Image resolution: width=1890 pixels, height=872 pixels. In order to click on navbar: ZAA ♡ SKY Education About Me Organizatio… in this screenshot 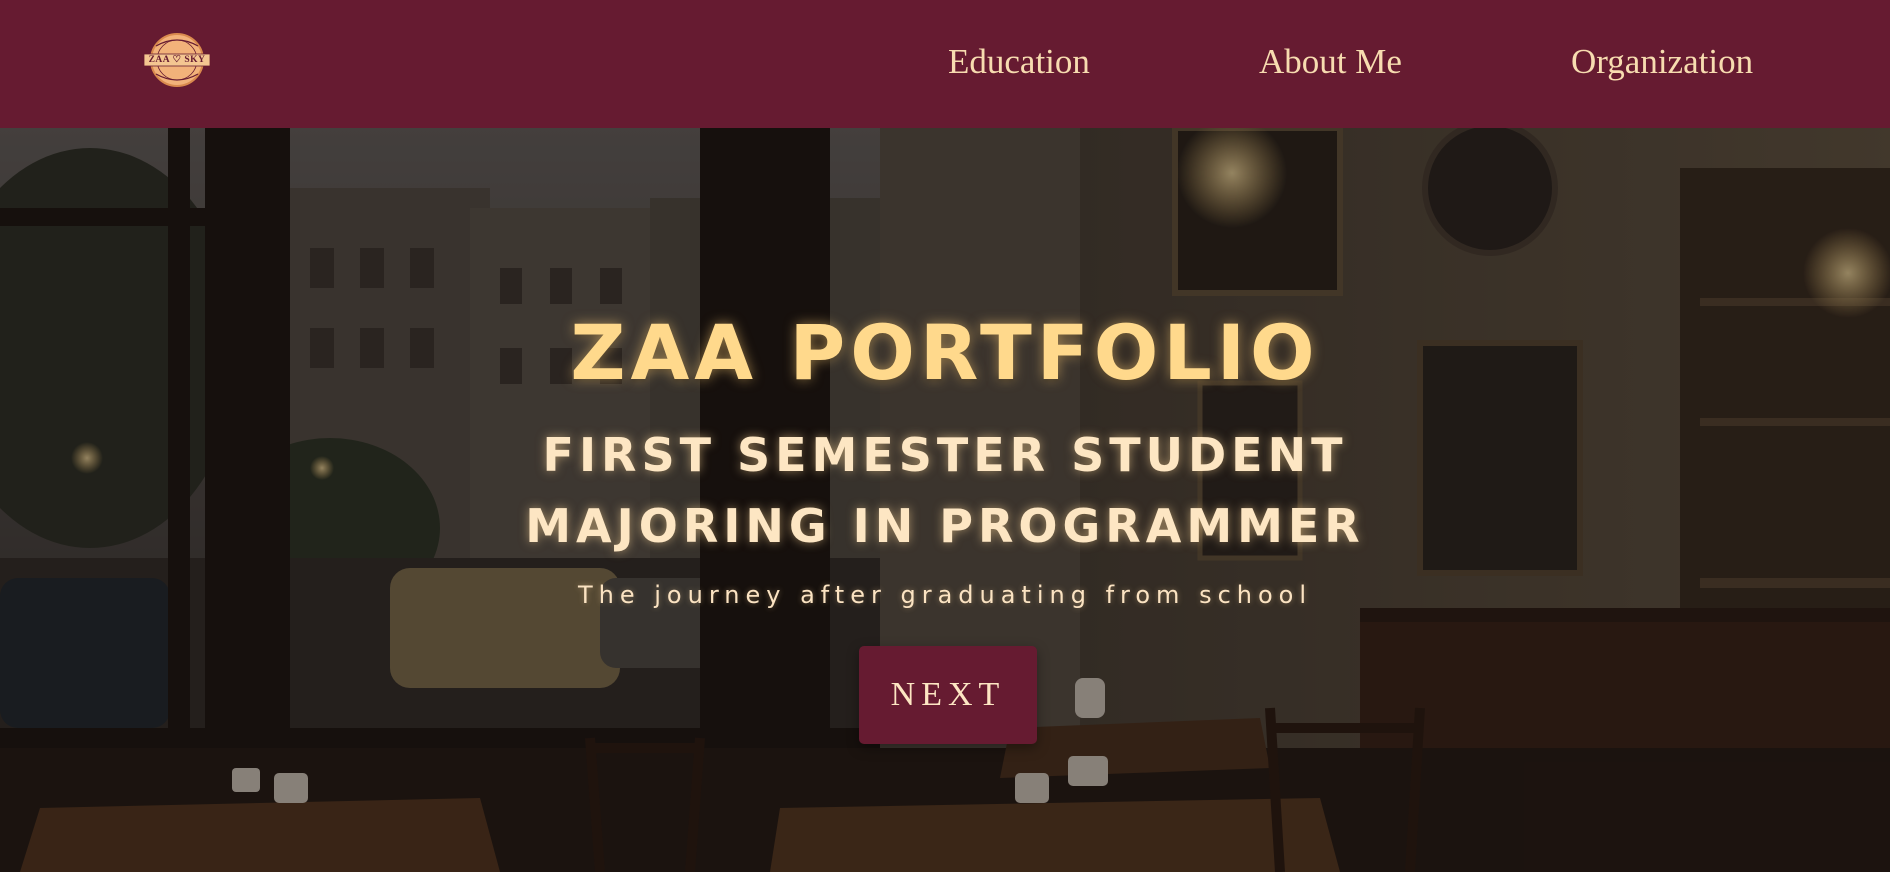, I will do `click(945, 64)`.